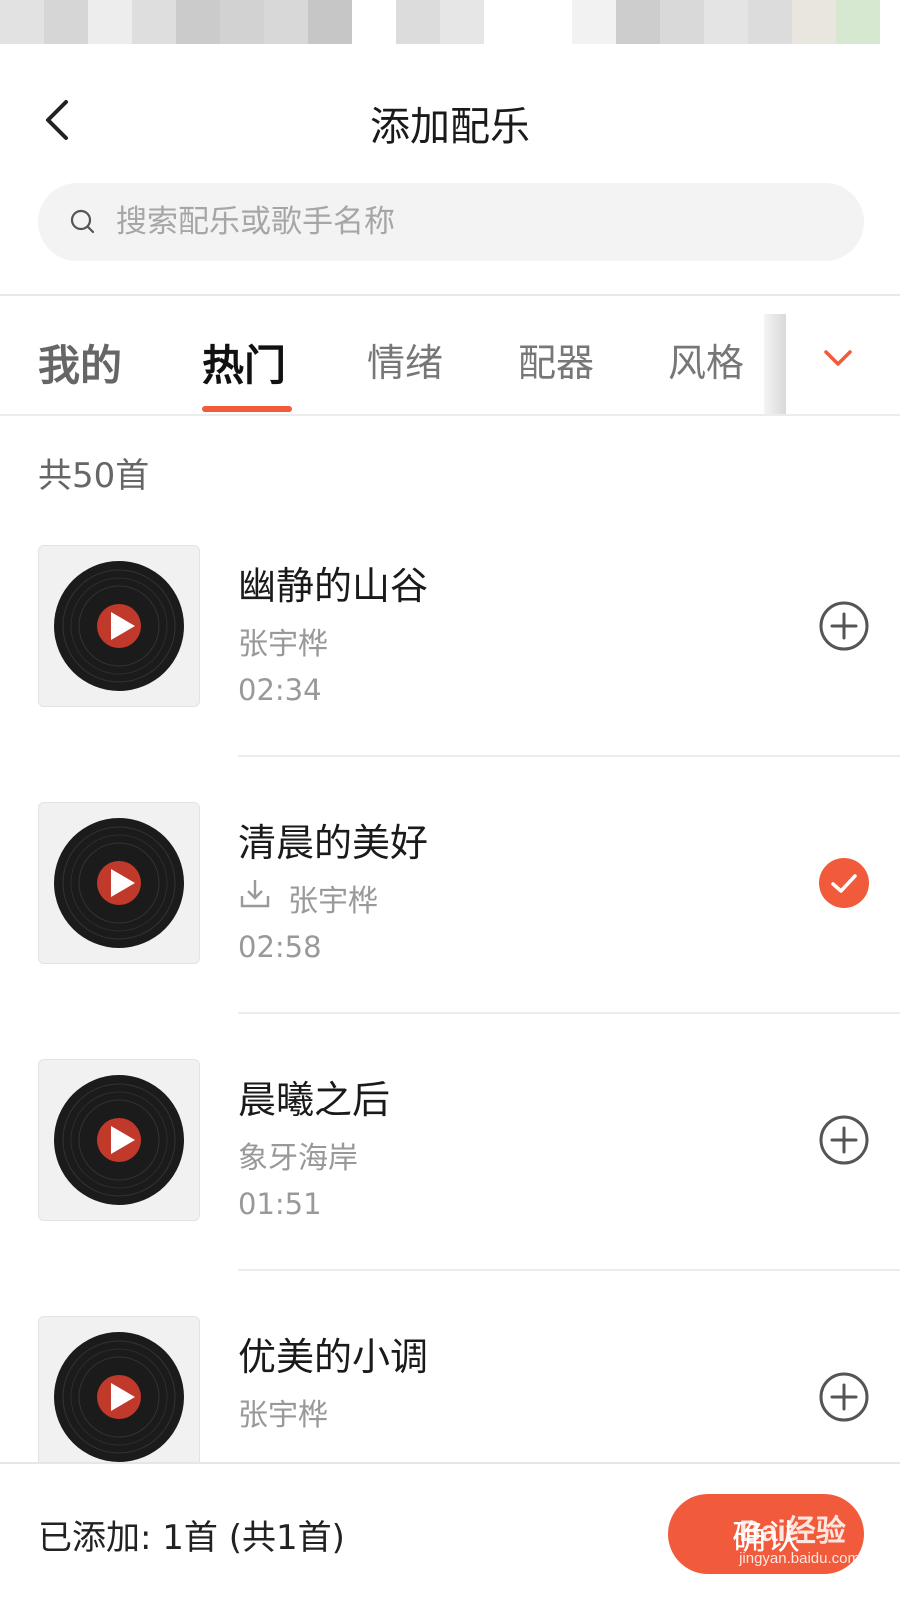  What do you see at coordinates (314, 1100) in the screenshot?
I see `song-title: 晨曦之后` at bounding box center [314, 1100].